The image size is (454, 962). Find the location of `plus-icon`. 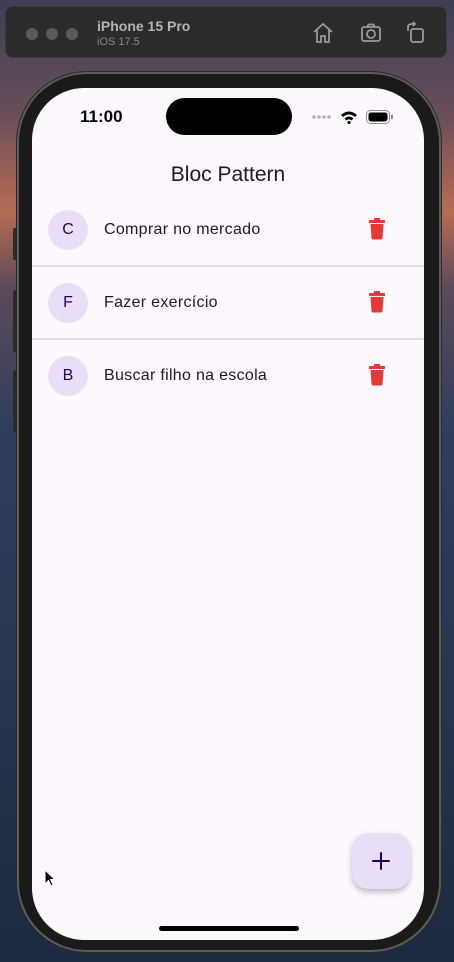

plus-icon is located at coordinates (381, 861).